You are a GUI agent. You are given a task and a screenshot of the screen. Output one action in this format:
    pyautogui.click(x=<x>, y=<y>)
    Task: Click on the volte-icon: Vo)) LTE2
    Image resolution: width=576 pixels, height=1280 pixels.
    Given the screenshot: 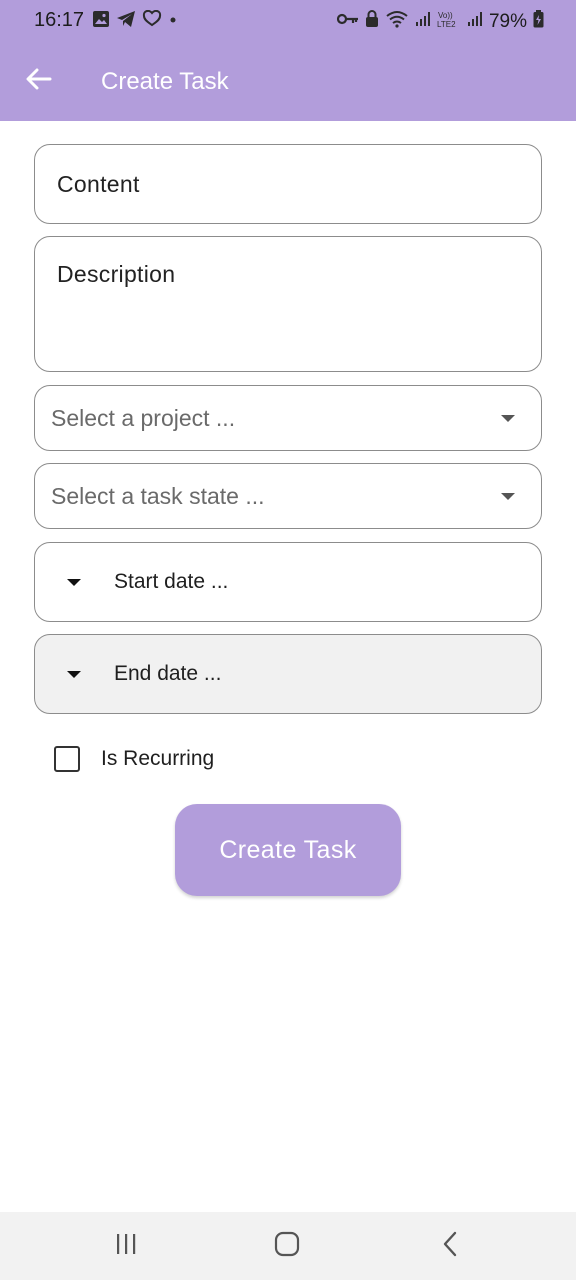 What is the action you would take?
    pyautogui.click(x=449, y=21)
    